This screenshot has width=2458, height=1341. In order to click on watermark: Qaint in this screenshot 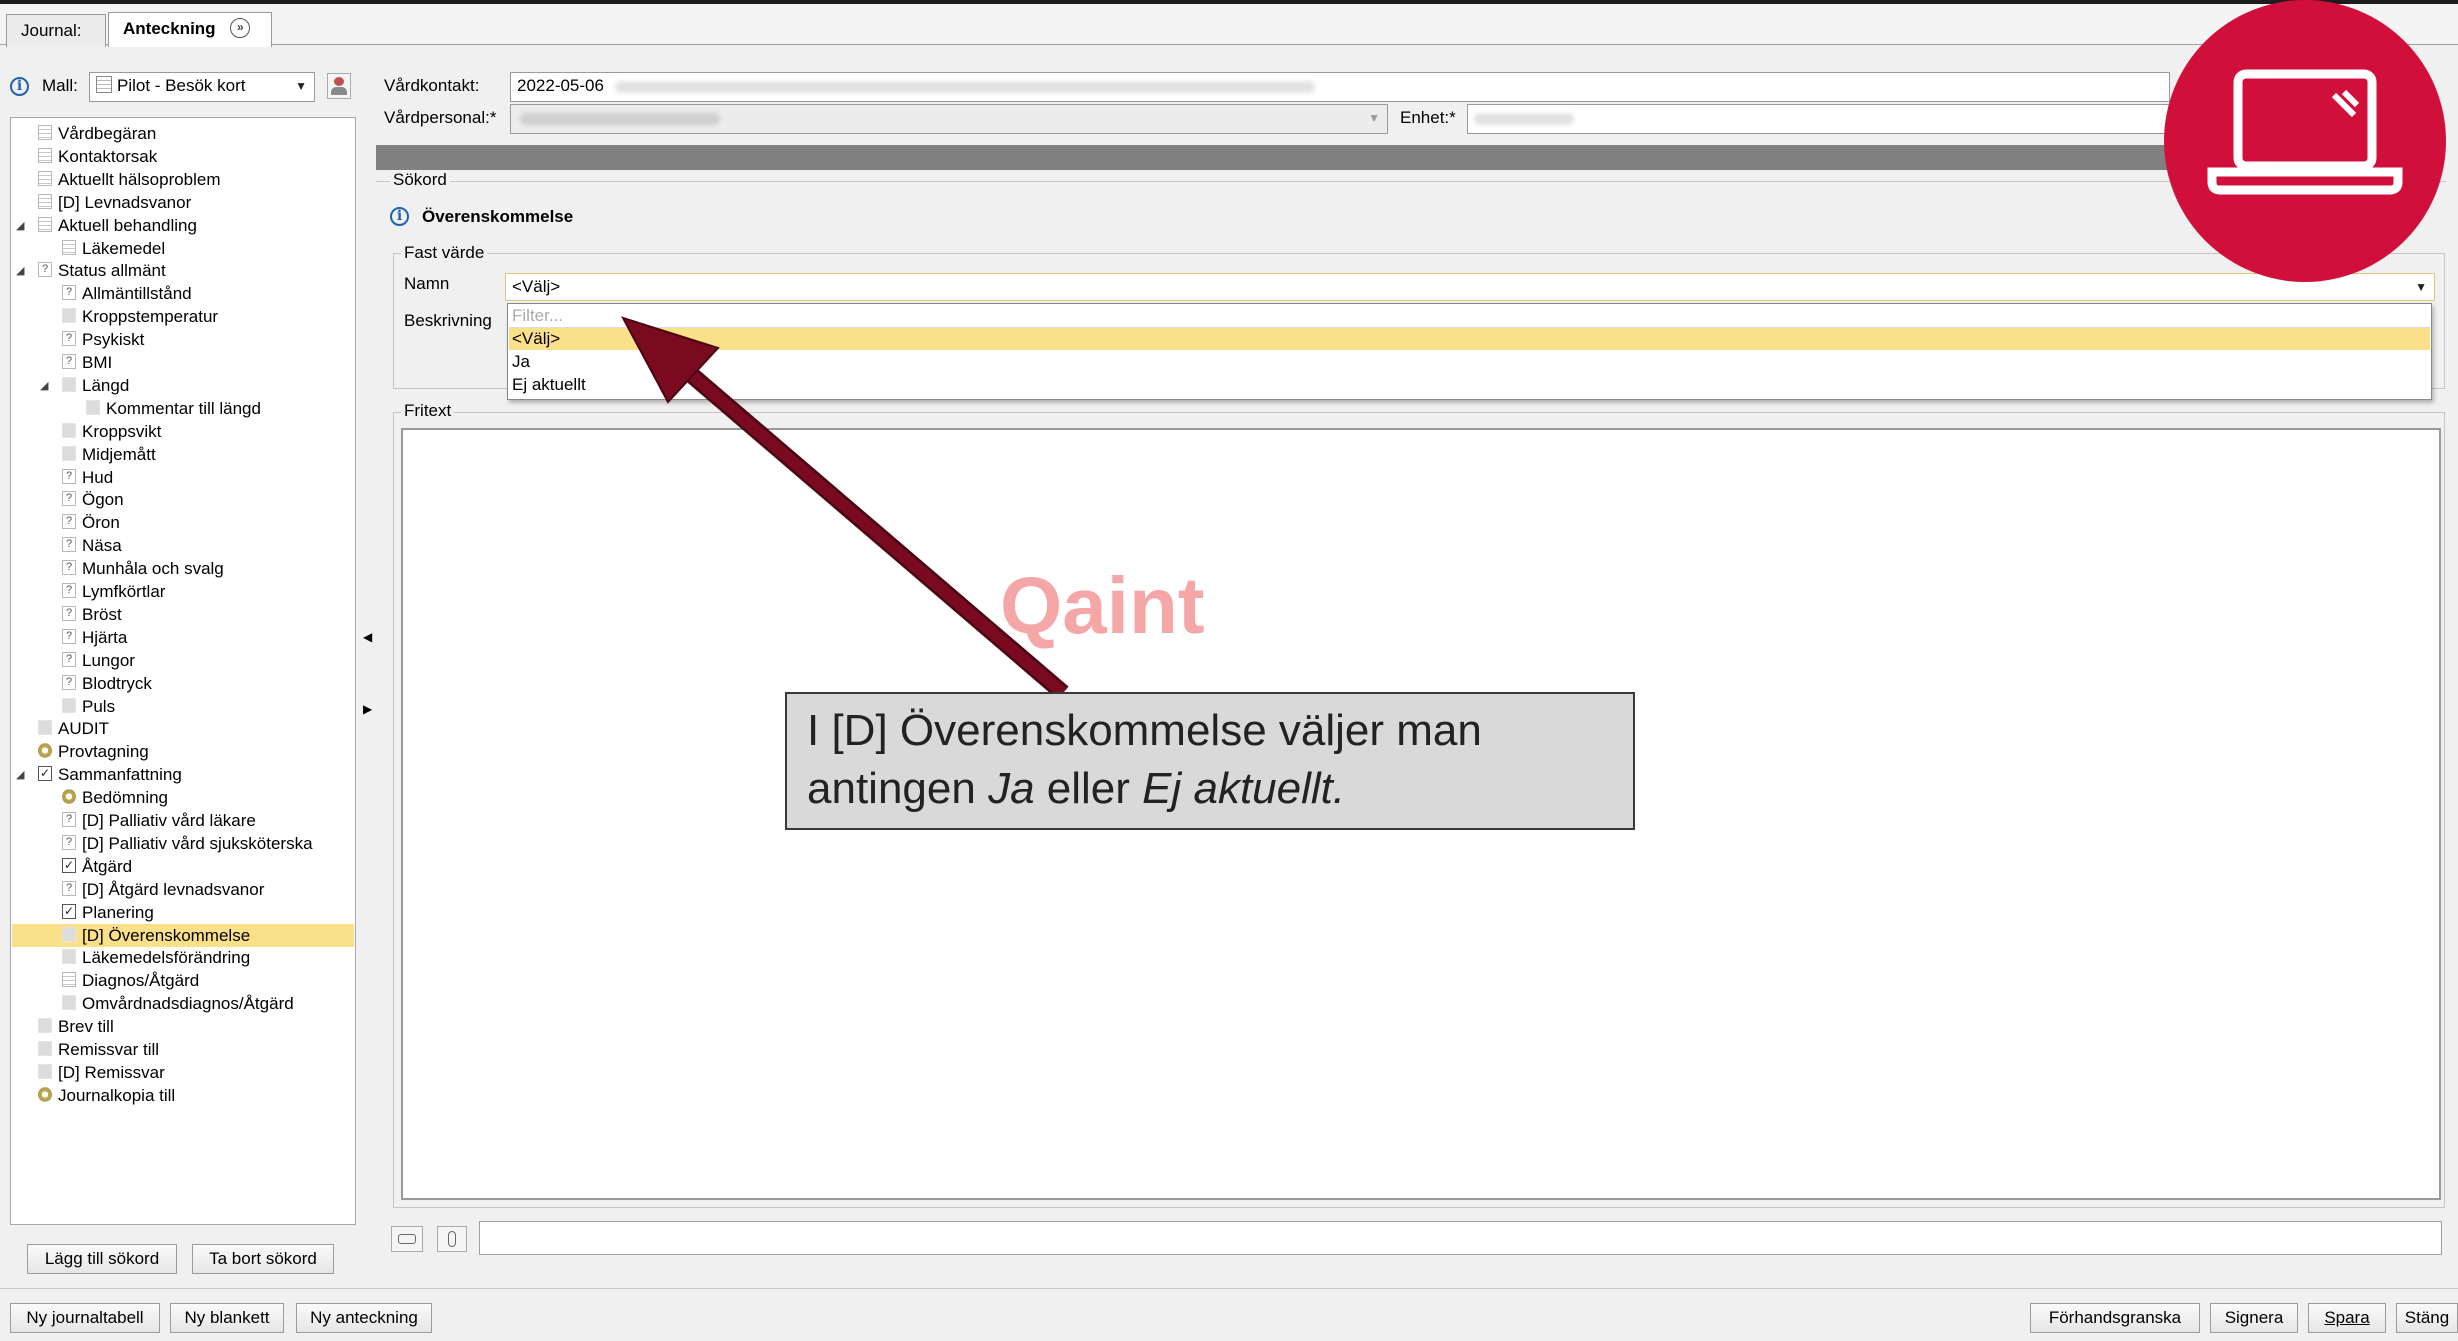, I will do `click(1102, 605)`.